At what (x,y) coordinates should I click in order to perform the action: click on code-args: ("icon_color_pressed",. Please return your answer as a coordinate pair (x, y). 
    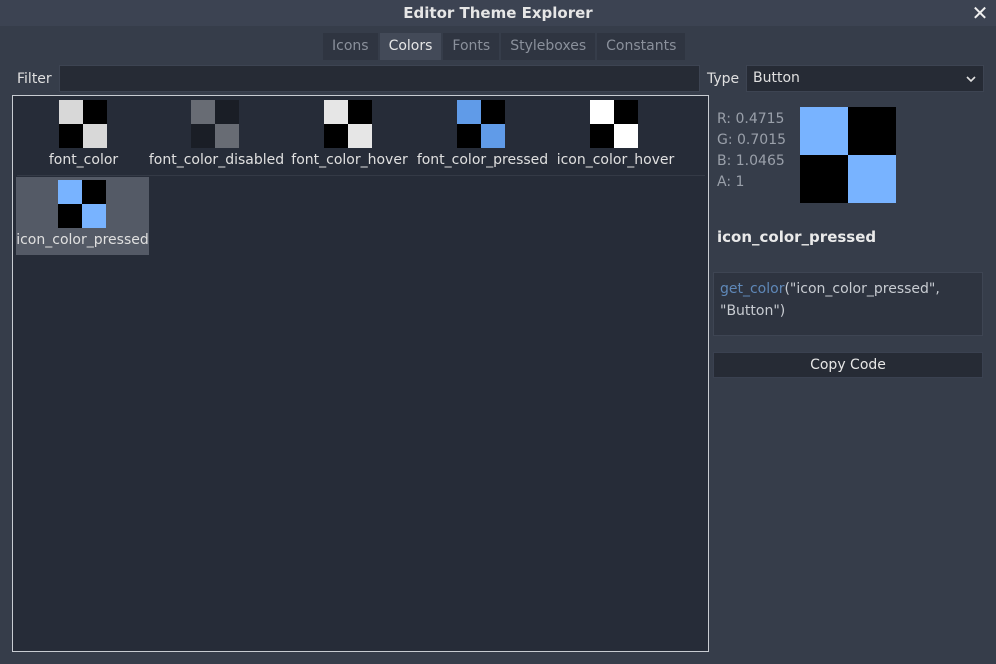
    Looking at the image, I should click on (862, 289).